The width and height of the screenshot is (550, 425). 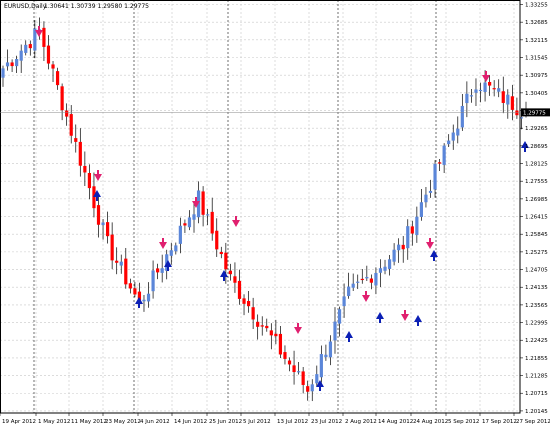 What do you see at coordinates (190, 422) in the screenshot?
I see `x-tick-label: 14 Jun 2012` at bounding box center [190, 422].